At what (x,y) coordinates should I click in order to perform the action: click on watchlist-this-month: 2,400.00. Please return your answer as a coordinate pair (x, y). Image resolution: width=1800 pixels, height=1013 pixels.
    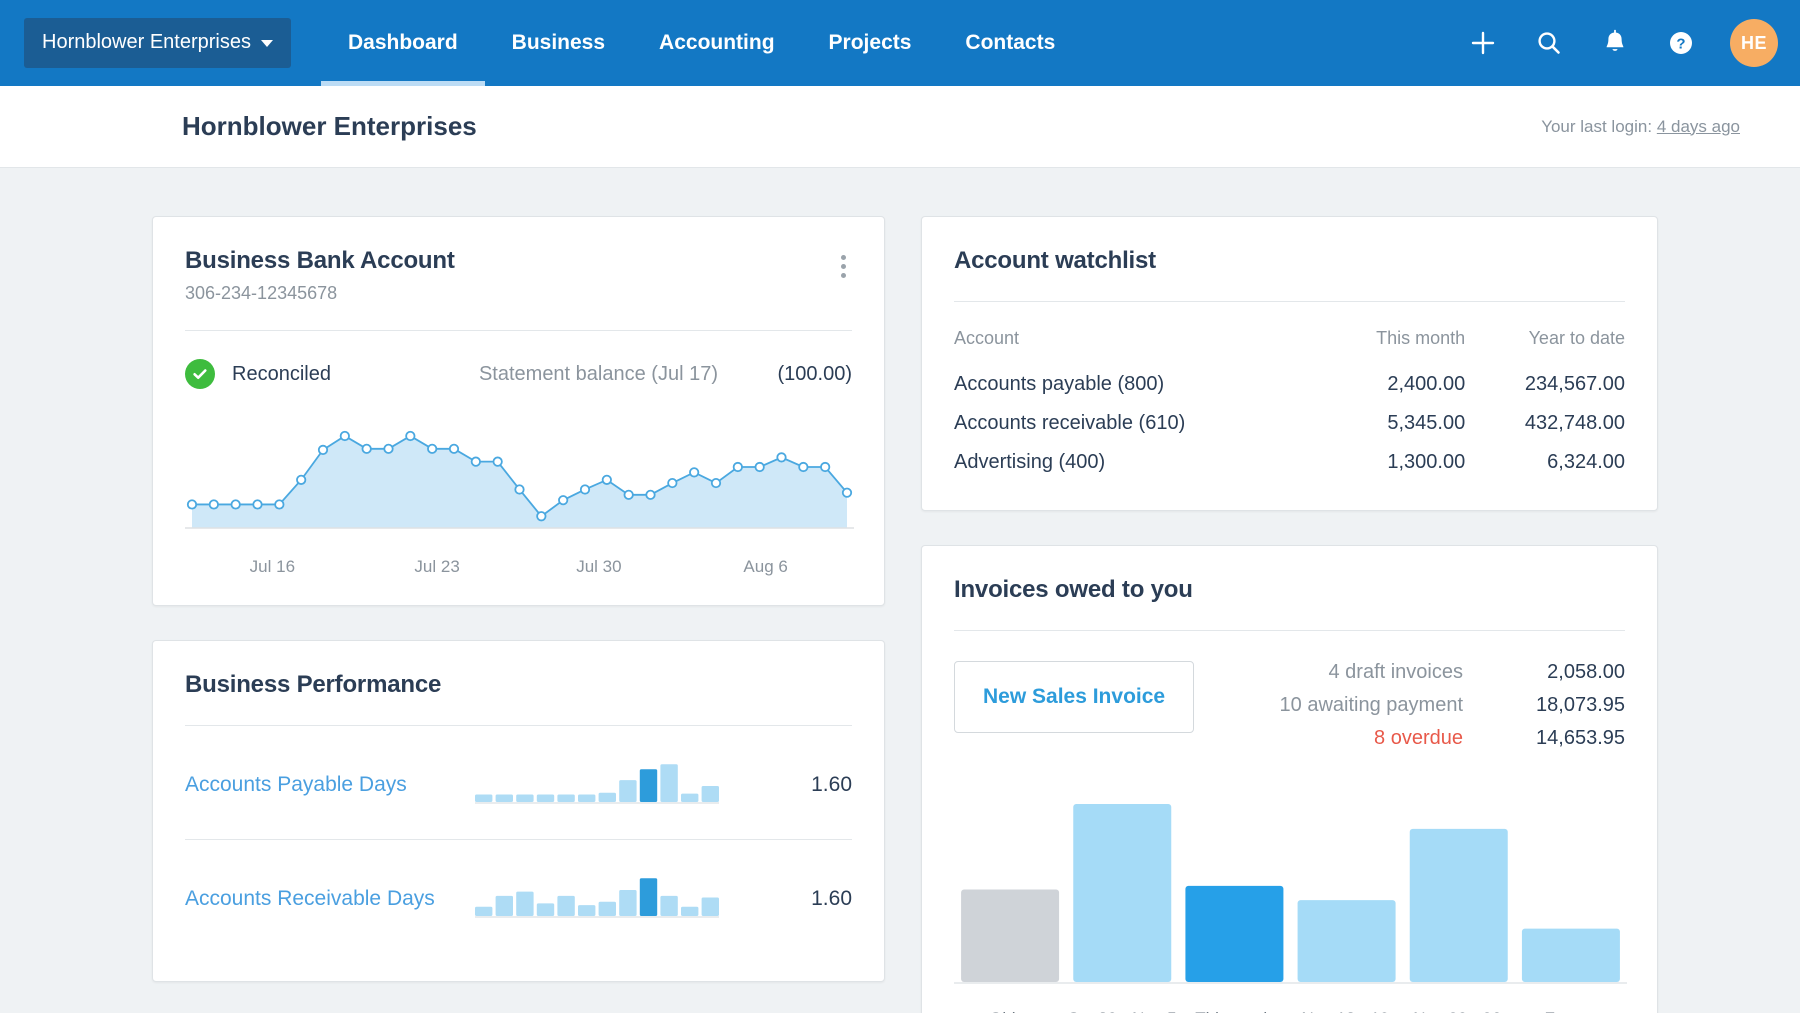
    Looking at the image, I should click on (1426, 384).